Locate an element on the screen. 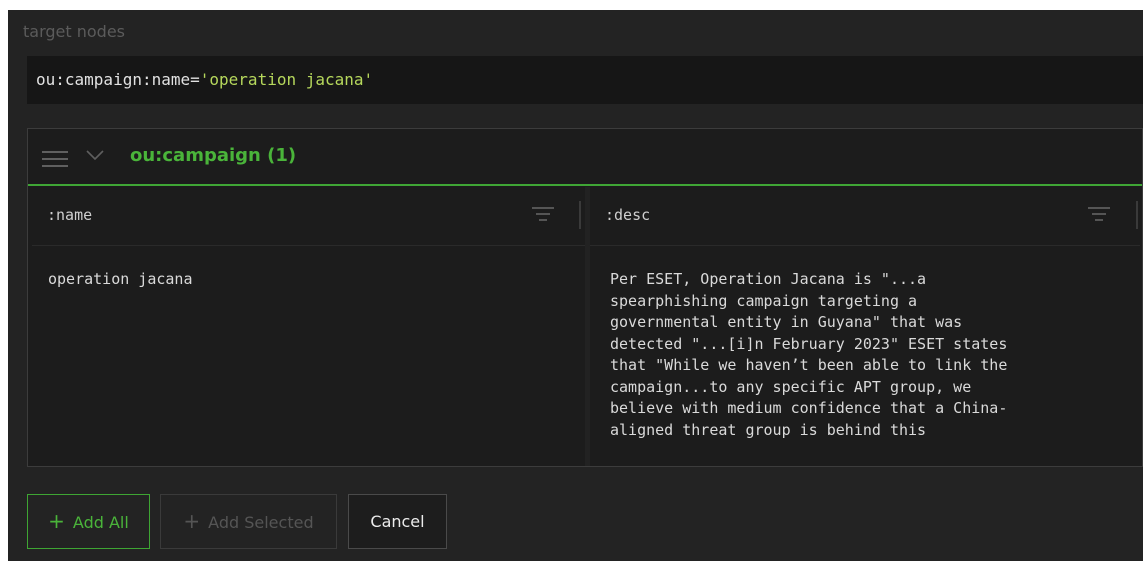 The image size is (1143, 561). card-header: ou:campaign (1) is located at coordinates (585, 157).